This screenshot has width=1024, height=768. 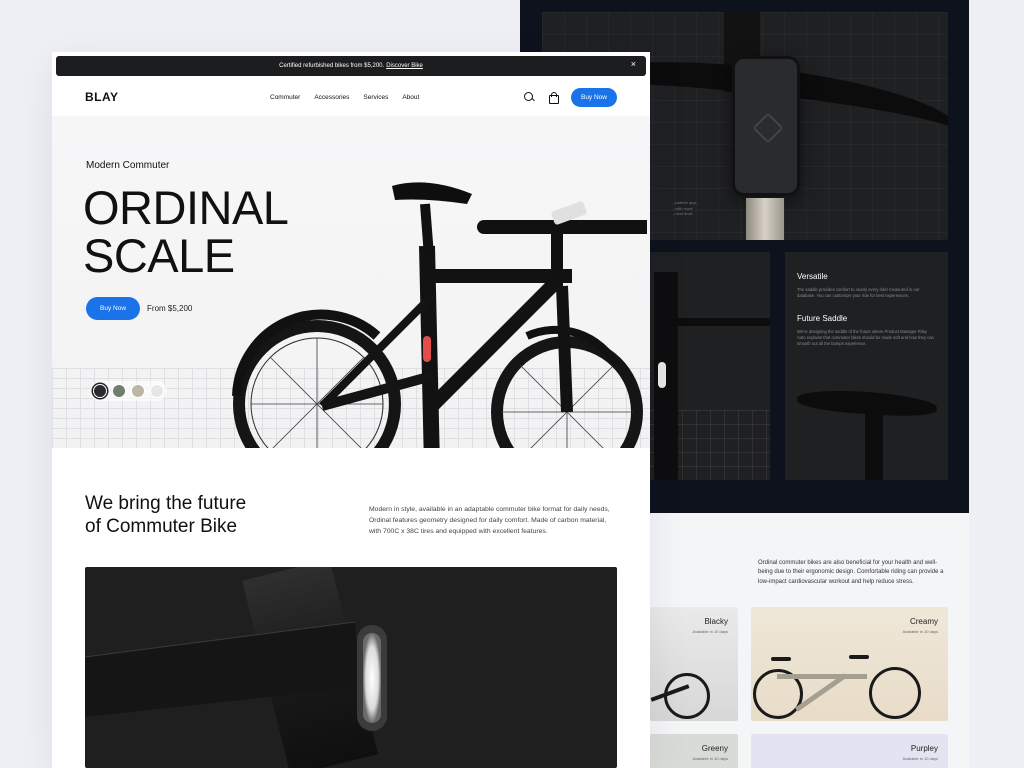 I want to click on variant-name: Purpley, so click(x=924, y=748).